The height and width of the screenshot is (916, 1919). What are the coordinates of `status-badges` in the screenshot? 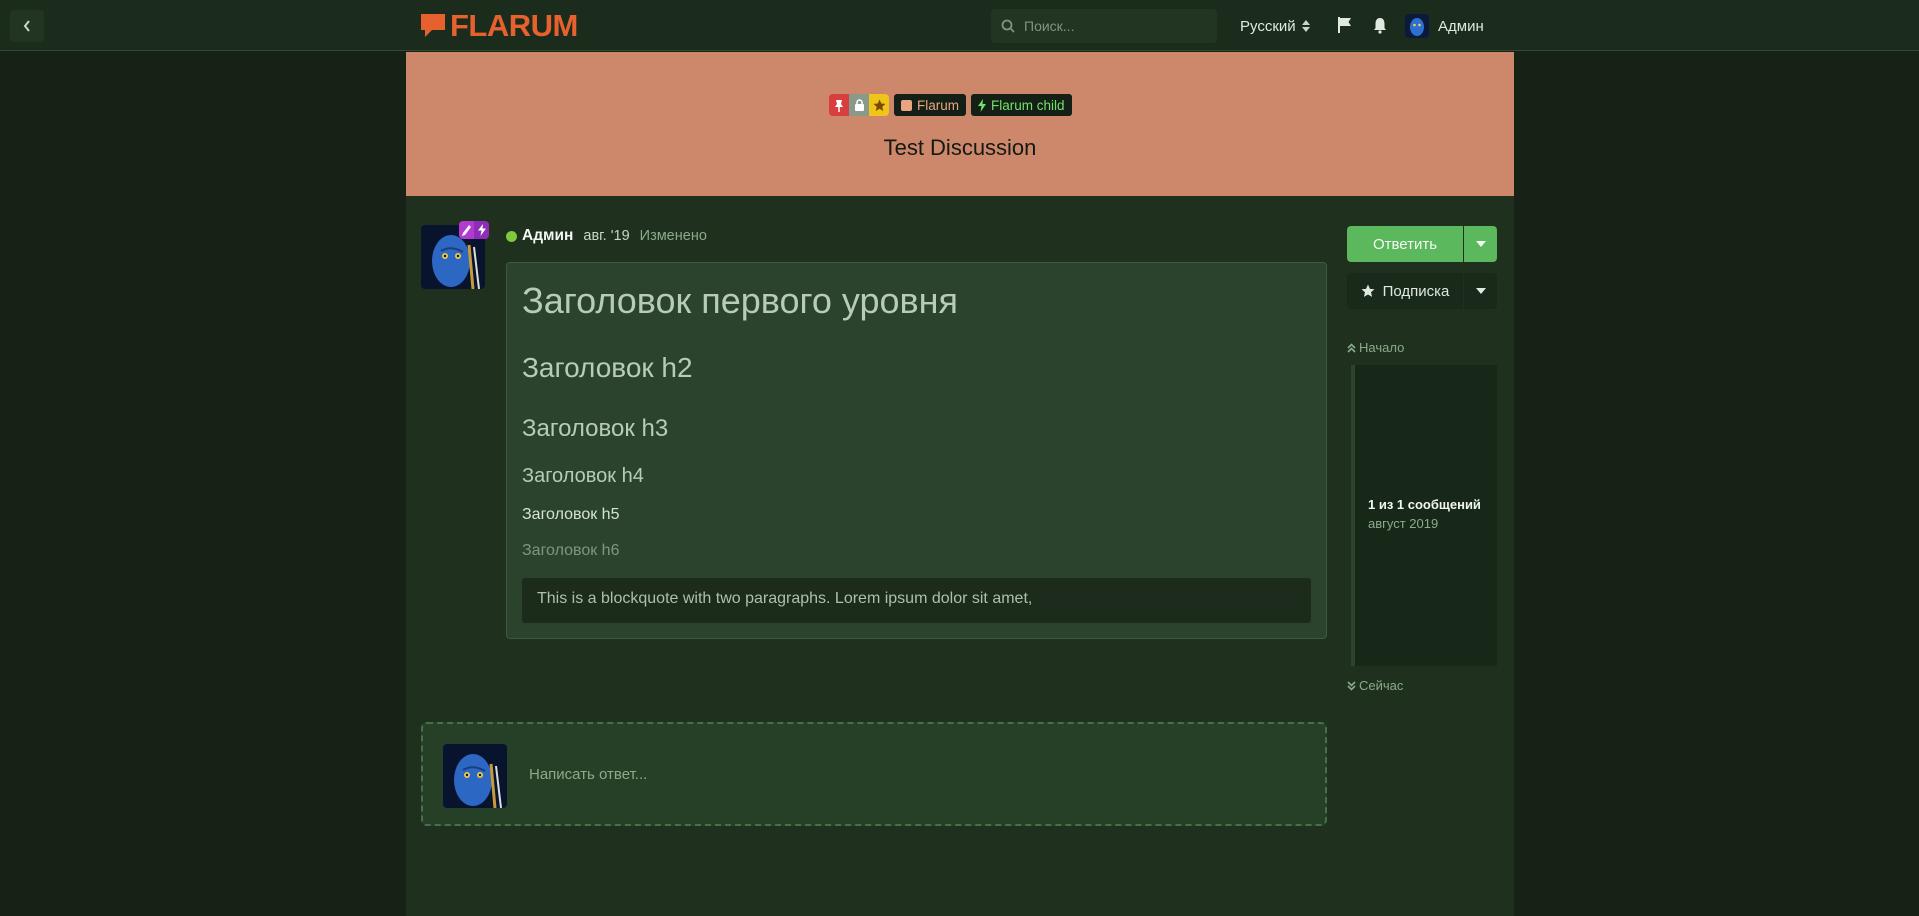 It's located at (859, 105).